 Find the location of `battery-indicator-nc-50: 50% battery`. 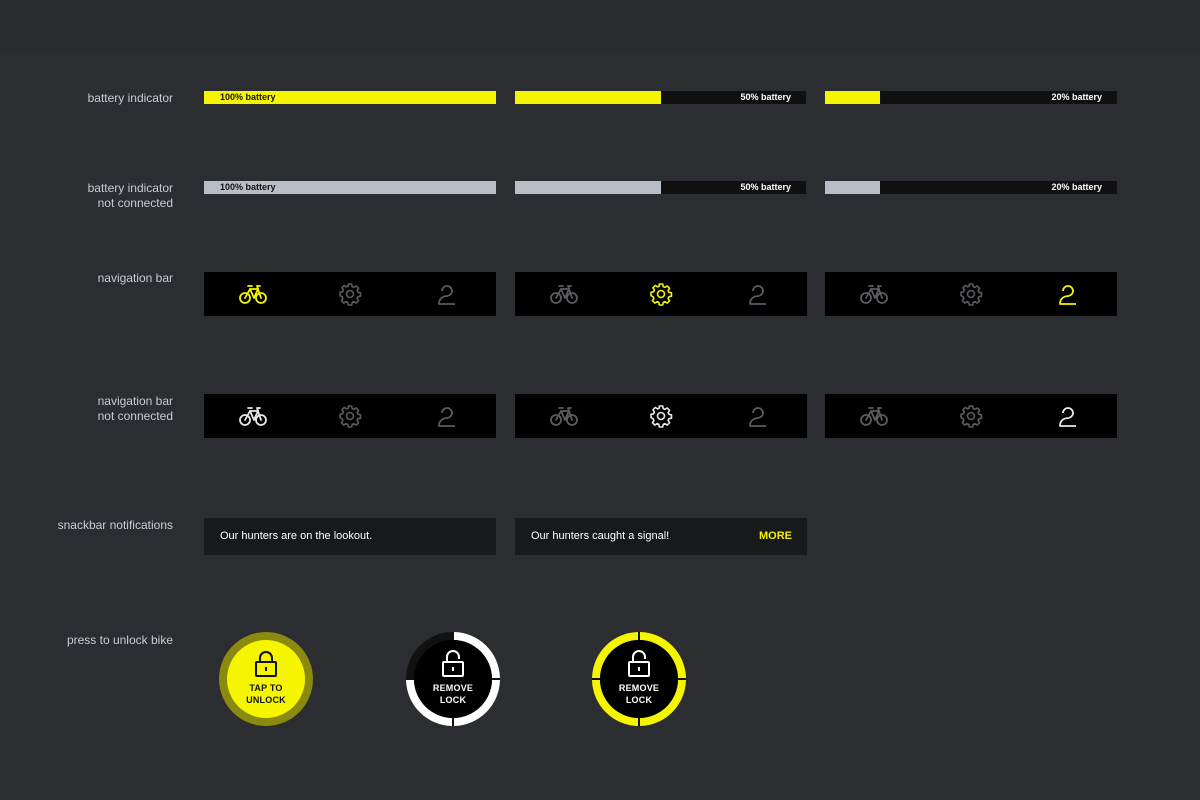

battery-indicator-nc-50: 50% battery is located at coordinates (660, 187).